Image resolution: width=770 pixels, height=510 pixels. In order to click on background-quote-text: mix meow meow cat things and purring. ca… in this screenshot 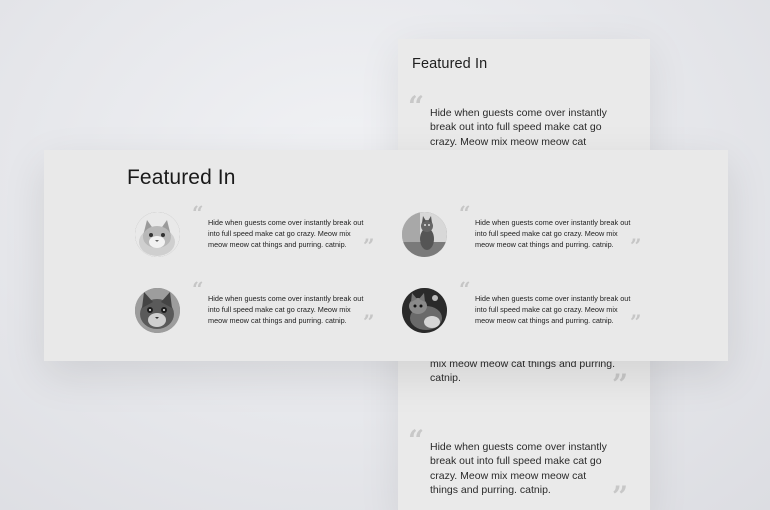, I will do `click(522, 371)`.